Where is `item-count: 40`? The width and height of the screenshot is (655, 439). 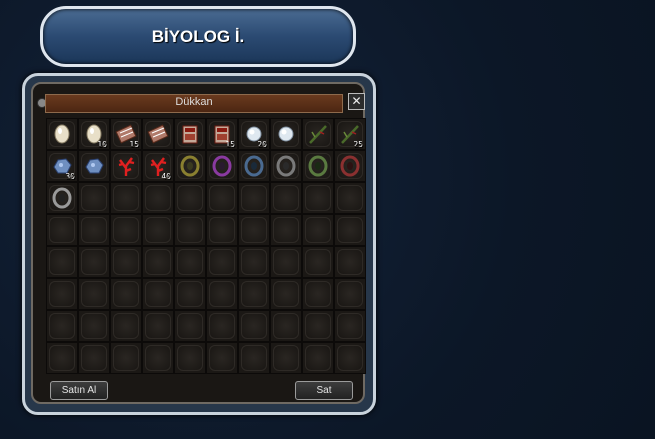 item-count: 40 is located at coordinates (166, 176).